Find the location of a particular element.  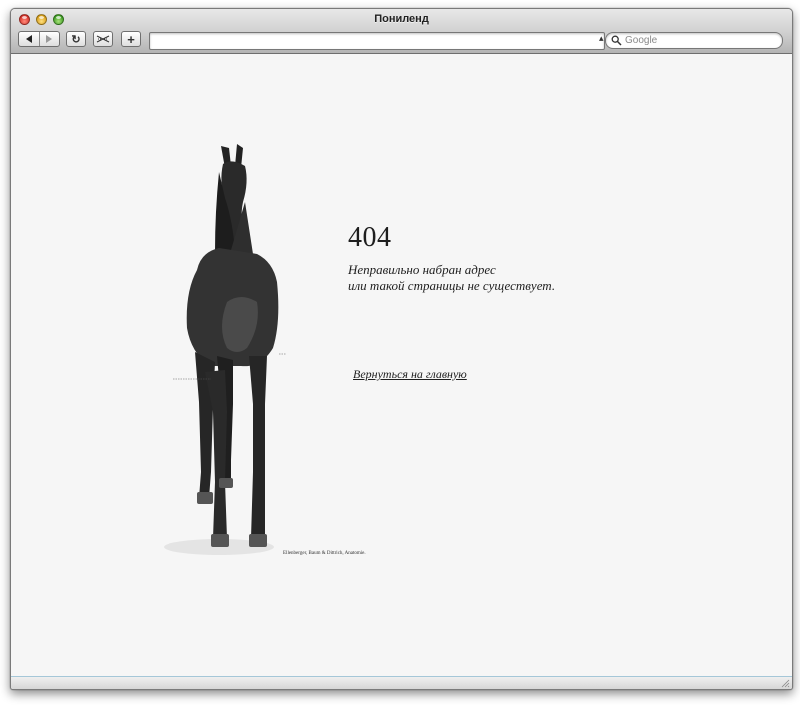

forward-button is located at coordinates (49, 39).